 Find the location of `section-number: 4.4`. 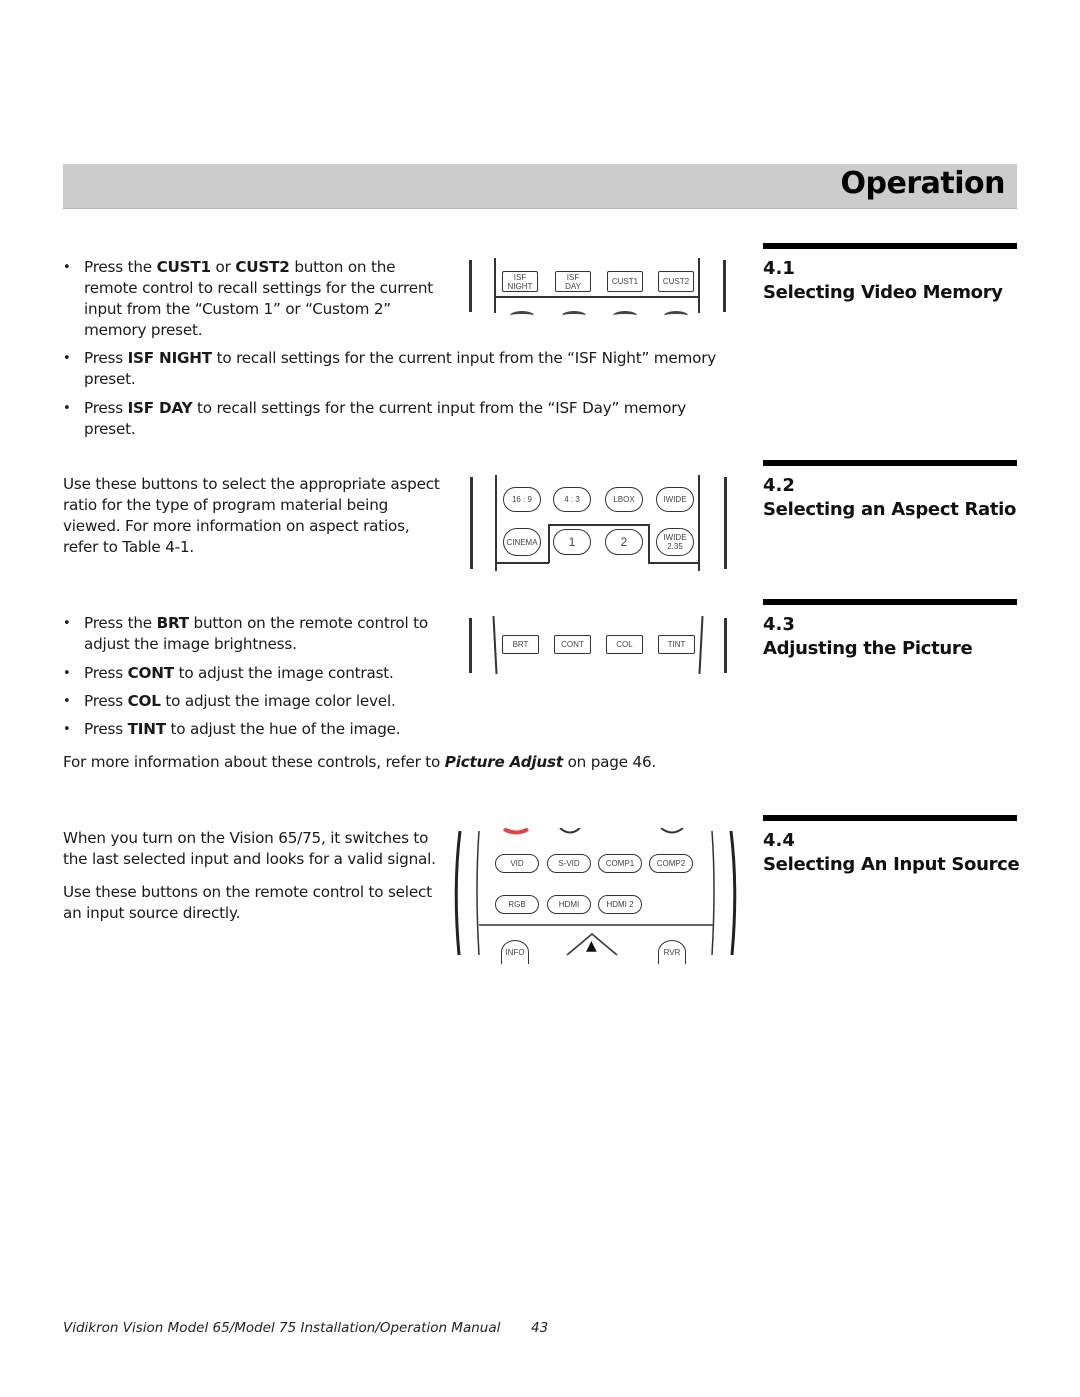

section-number: 4.4 is located at coordinates (779, 840).